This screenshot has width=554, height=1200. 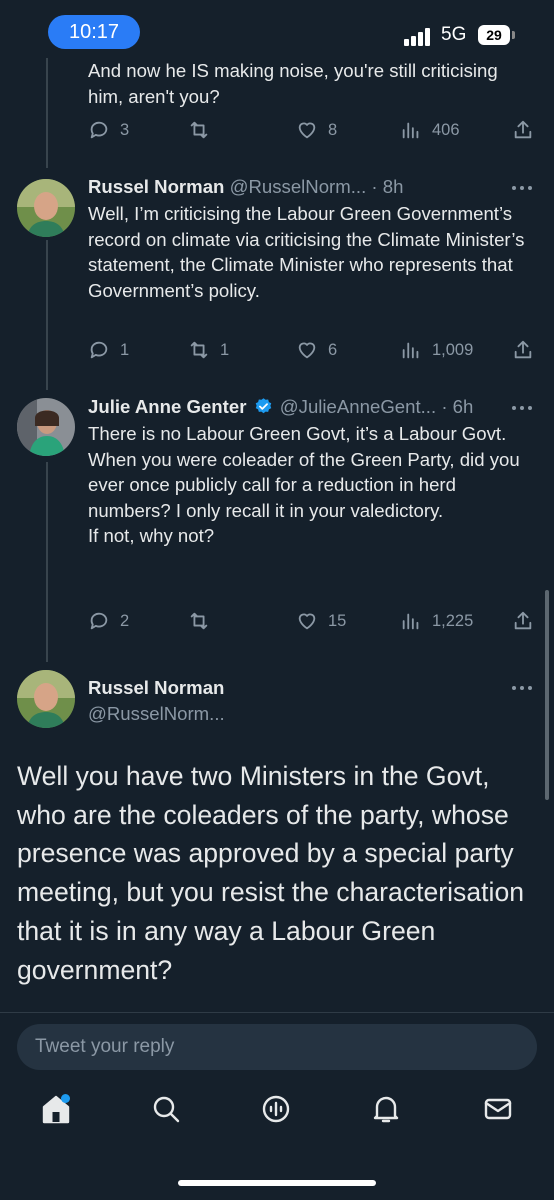 I want to click on like-count: 15, so click(x=337, y=620).